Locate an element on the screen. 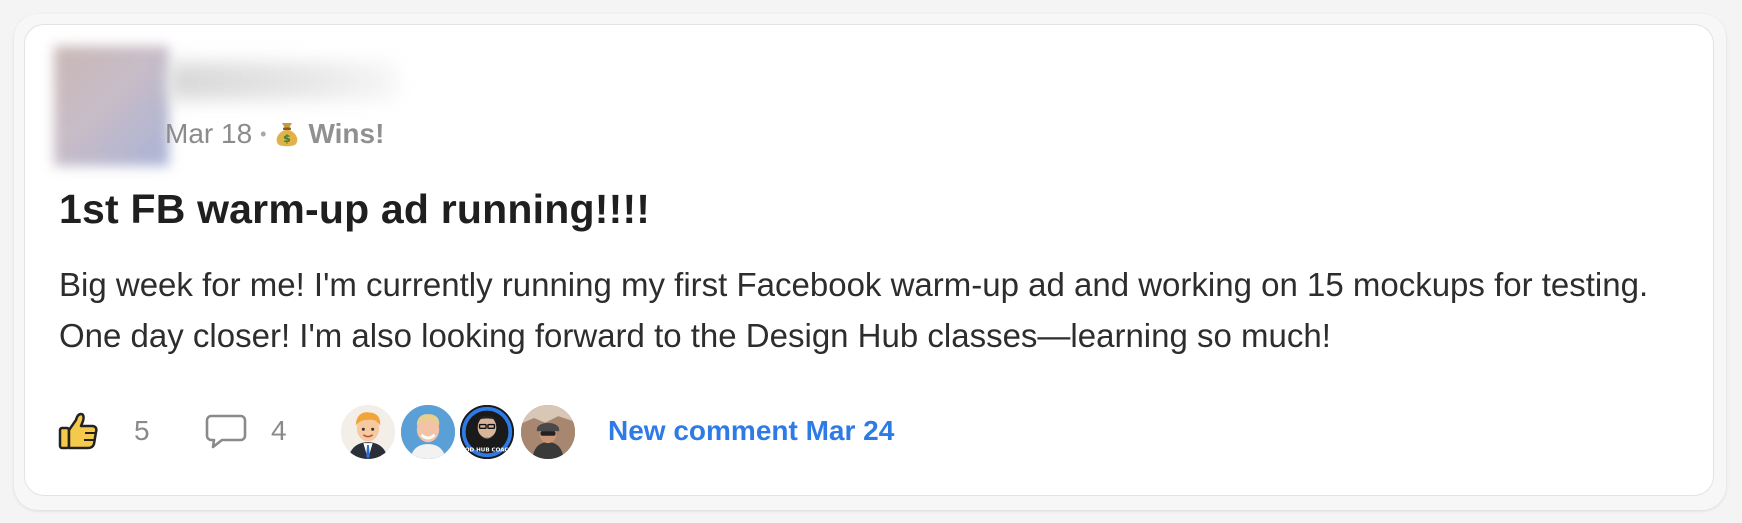 This screenshot has width=1742, height=523. like-count: 5 is located at coordinates (142, 430).